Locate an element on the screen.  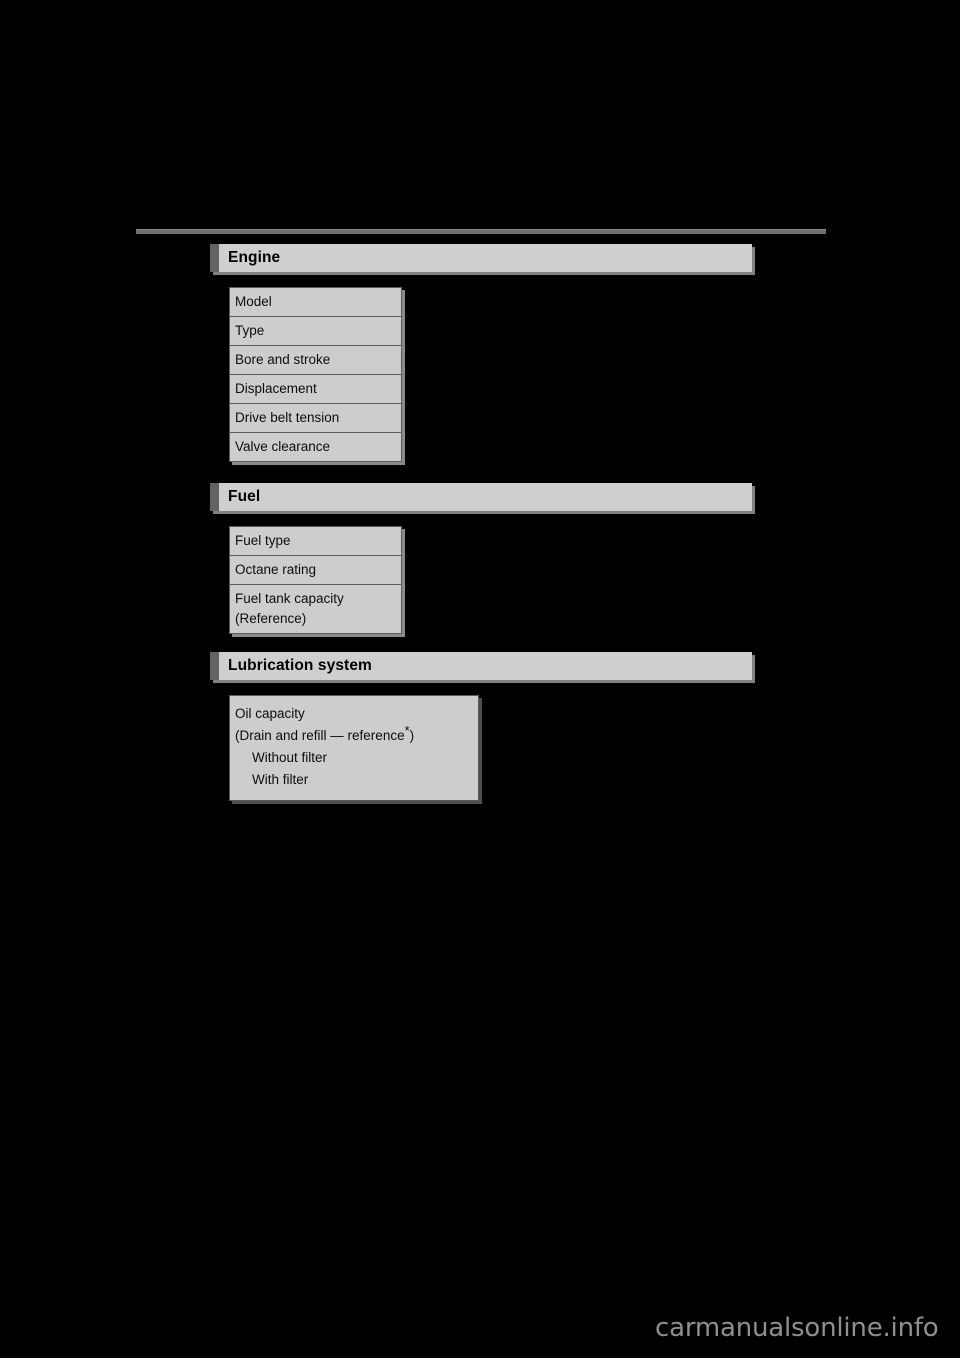
site-watermark: carmanualsonline.info is located at coordinates (797, 1328).